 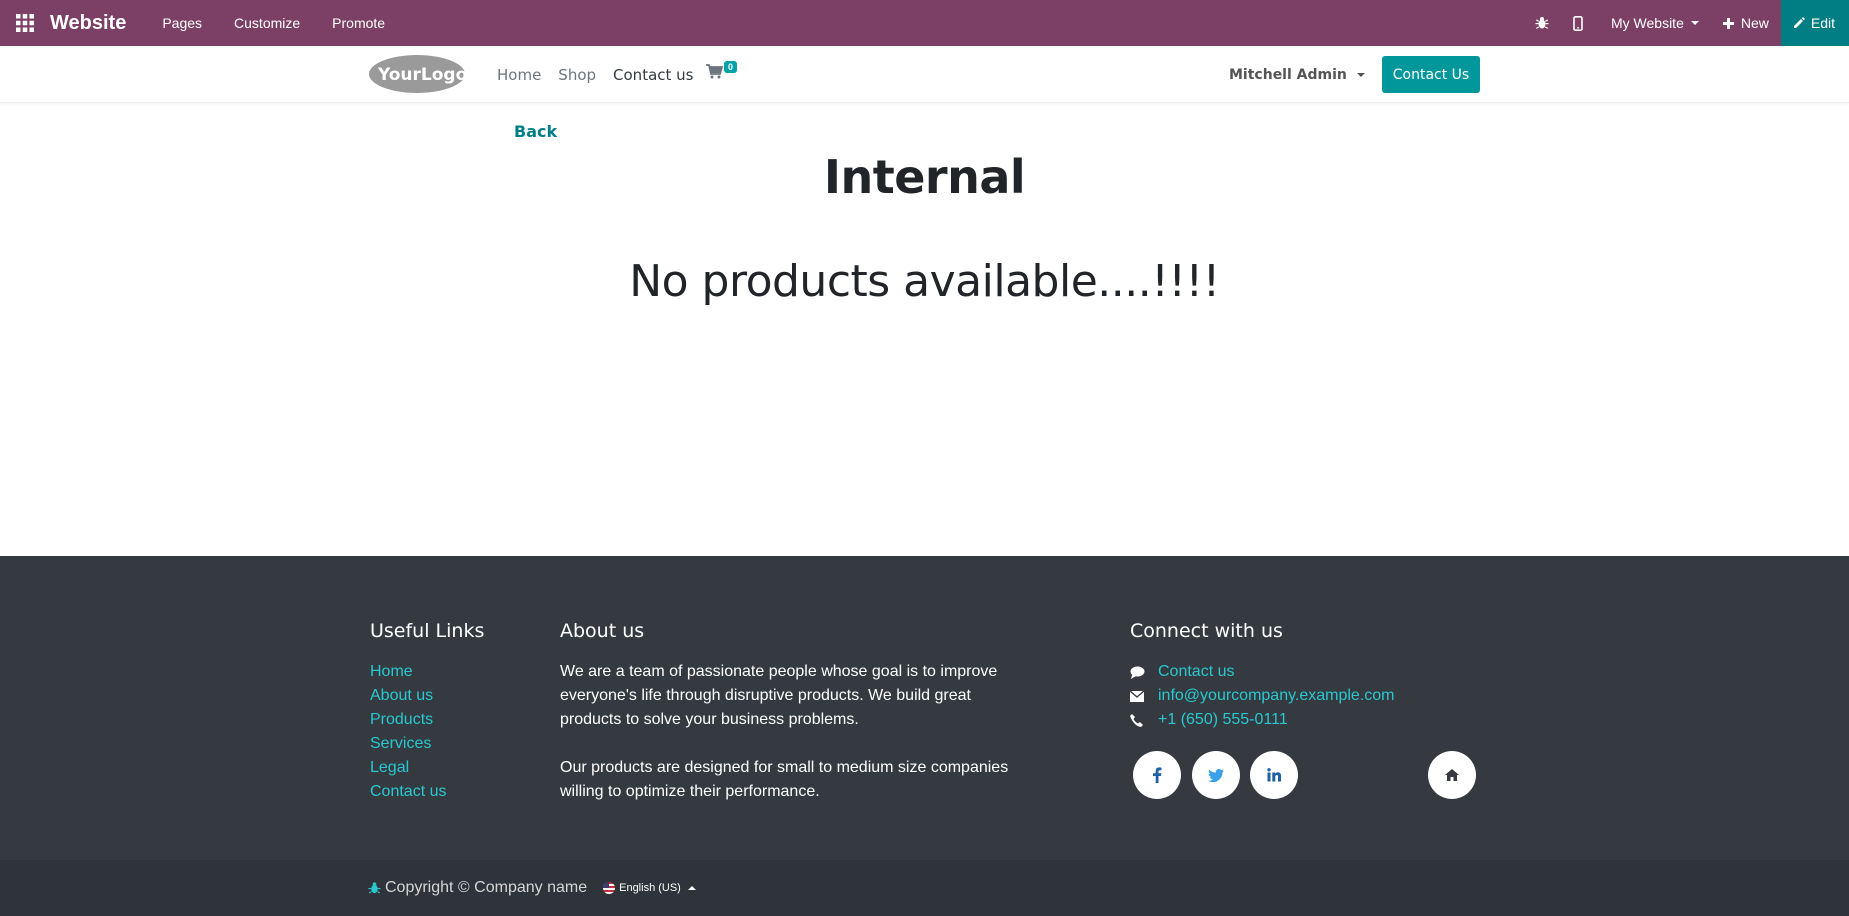 What do you see at coordinates (267, 23) in the screenshot?
I see `menu-customize: Customize` at bounding box center [267, 23].